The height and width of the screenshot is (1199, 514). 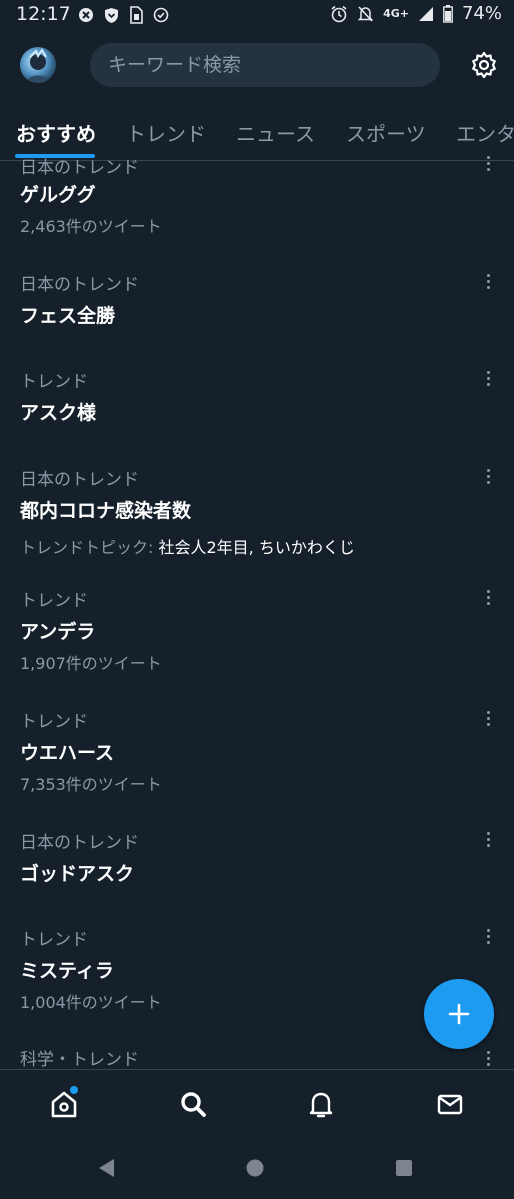 What do you see at coordinates (67, 753) in the screenshot?
I see `trend-name: ウエハース` at bounding box center [67, 753].